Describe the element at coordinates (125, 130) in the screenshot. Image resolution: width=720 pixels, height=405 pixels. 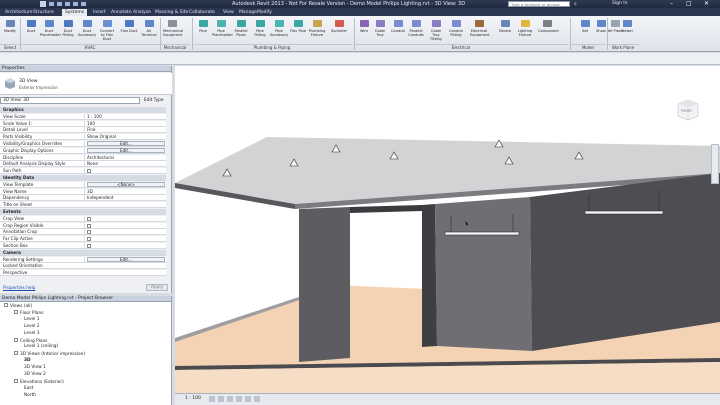
I see `property-value: Fine` at that location.